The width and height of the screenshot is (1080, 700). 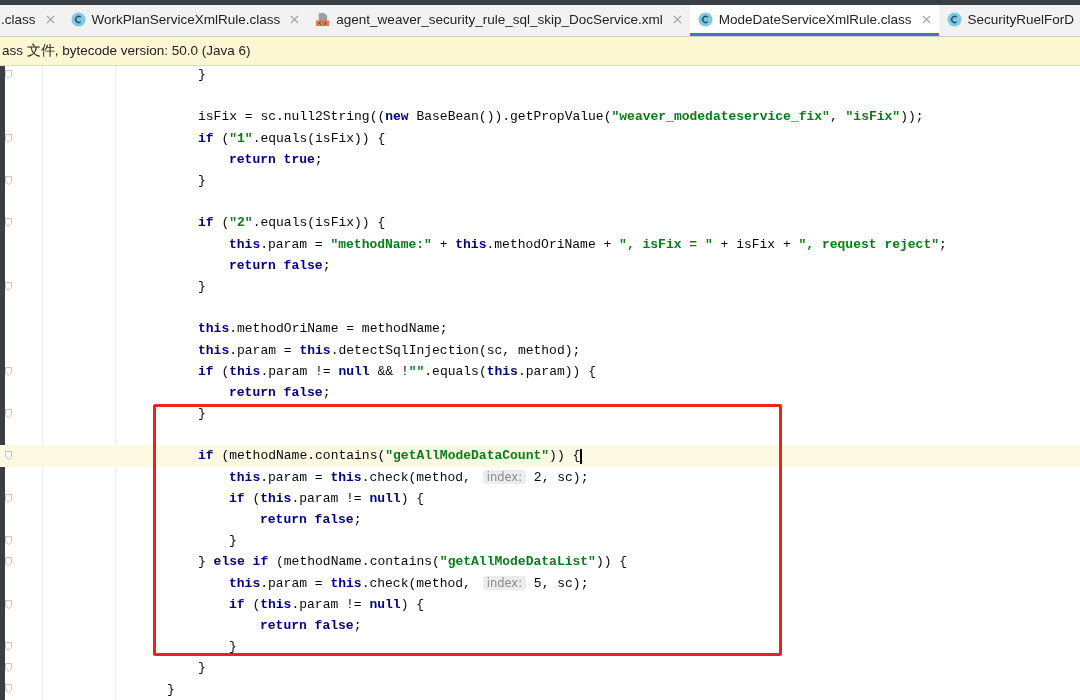 What do you see at coordinates (292, 138) in the screenshot?
I see `code-line: if ("1".equals(isFix)) {` at bounding box center [292, 138].